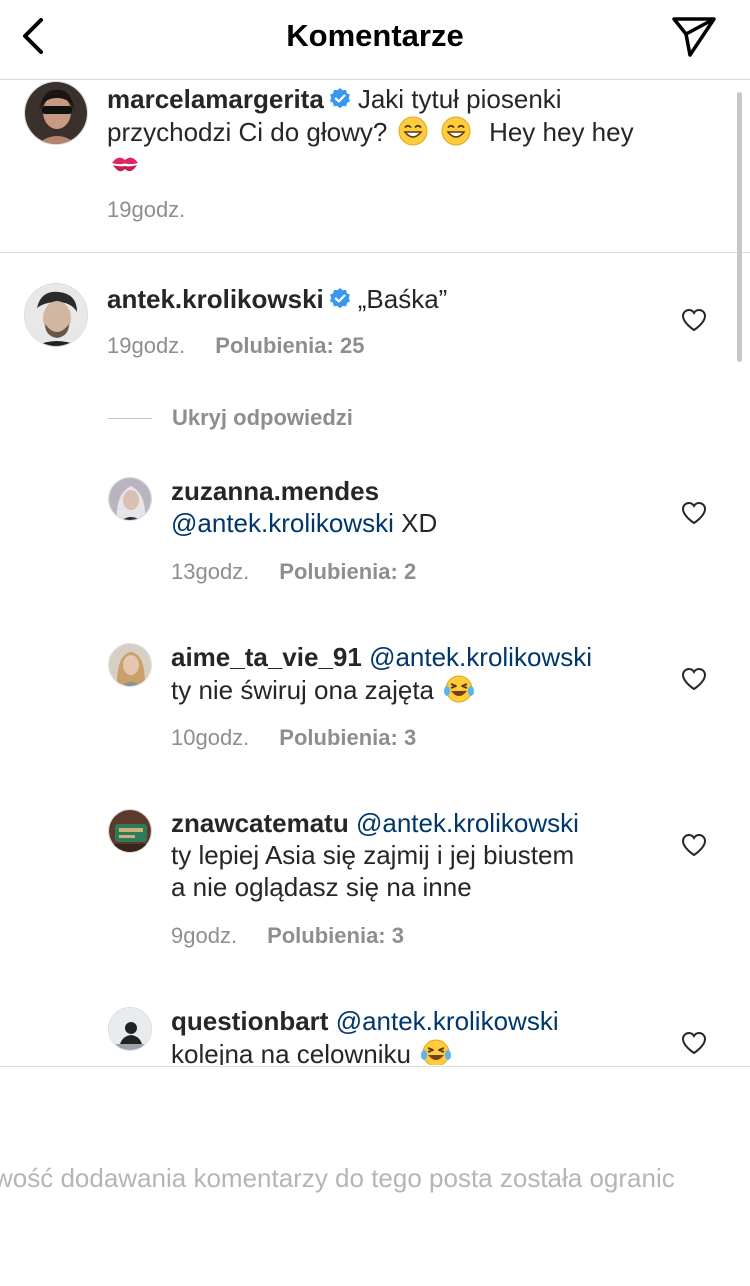  What do you see at coordinates (249, 1021) in the screenshot?
I see `username: questionbart` at bounding box center [249, 1021].